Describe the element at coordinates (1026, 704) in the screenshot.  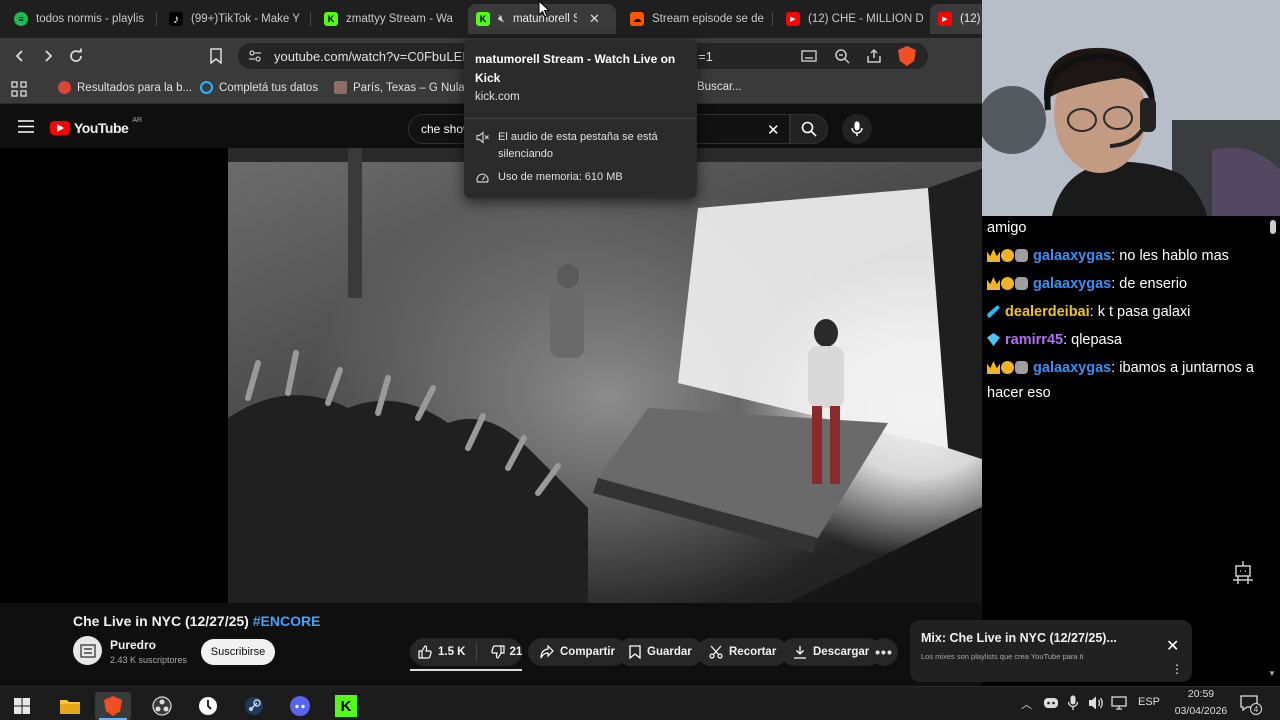
I see `show-hidden-icons-chevron-icon: ︿` at that location.